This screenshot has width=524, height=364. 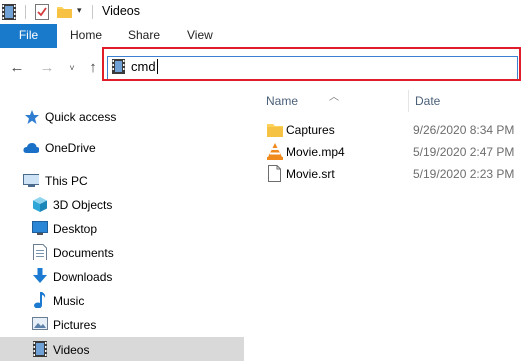 I want to click on column-divider, so click(x=408, y=101).